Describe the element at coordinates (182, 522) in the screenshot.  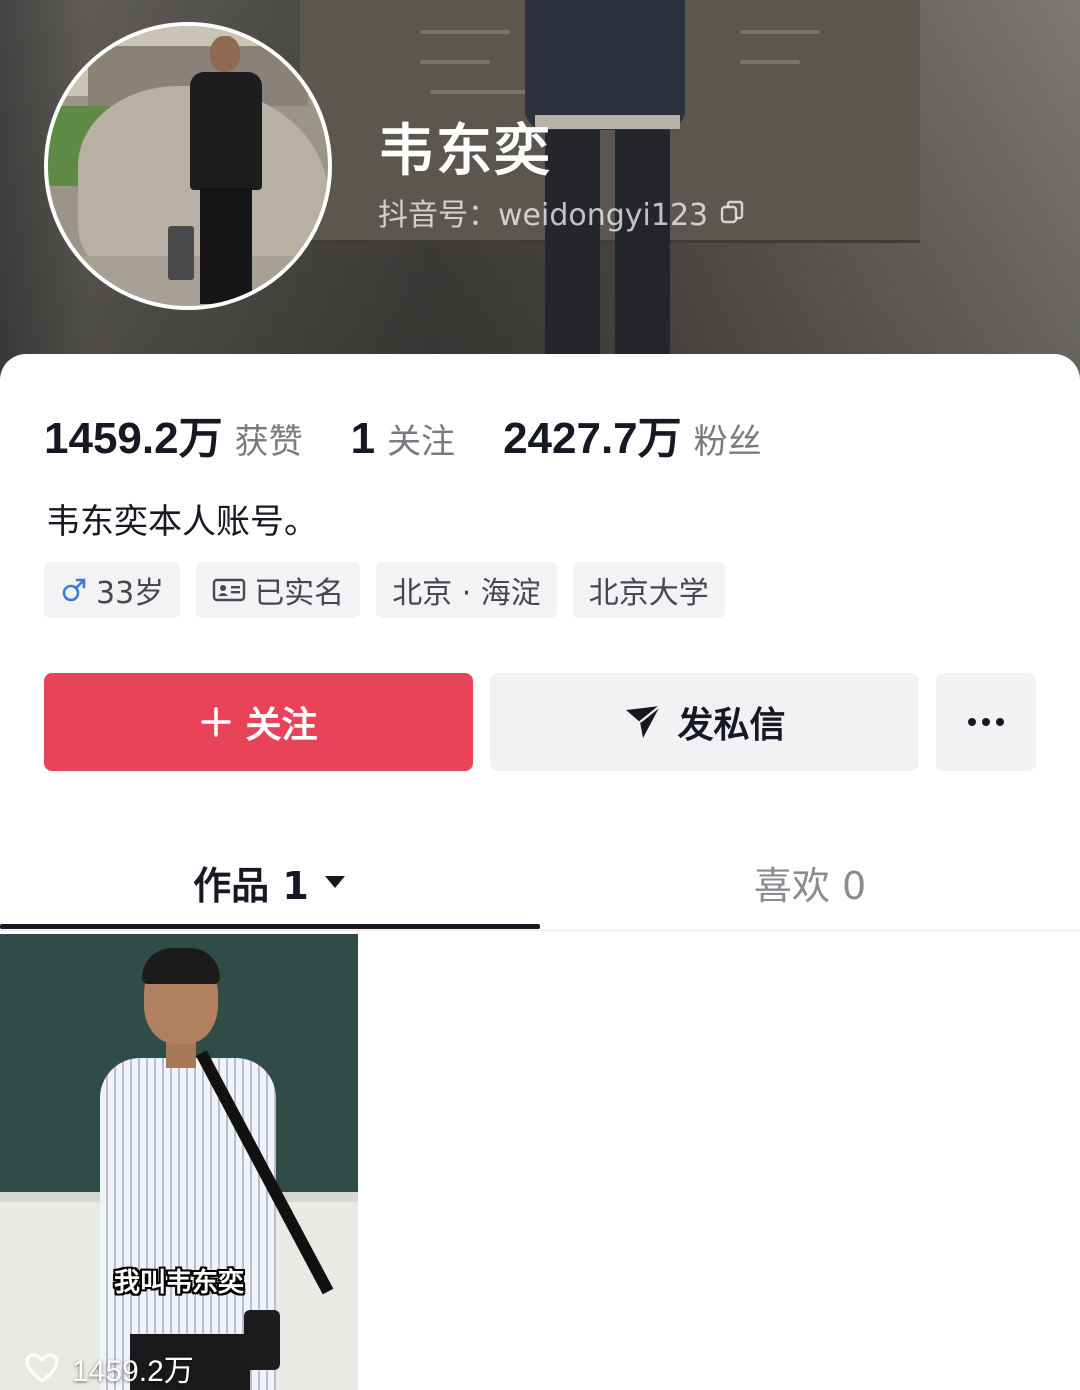
I see `bio: 韦东奕本人账号。` at that location.